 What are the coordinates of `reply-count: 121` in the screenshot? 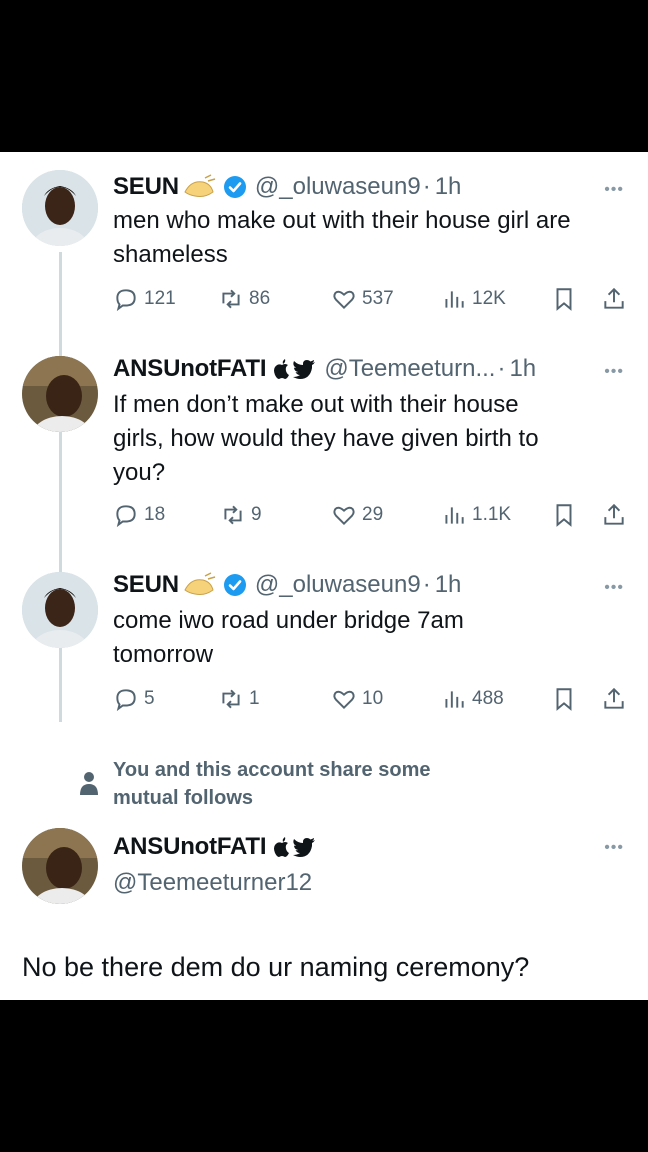 It's located at (160, 298).